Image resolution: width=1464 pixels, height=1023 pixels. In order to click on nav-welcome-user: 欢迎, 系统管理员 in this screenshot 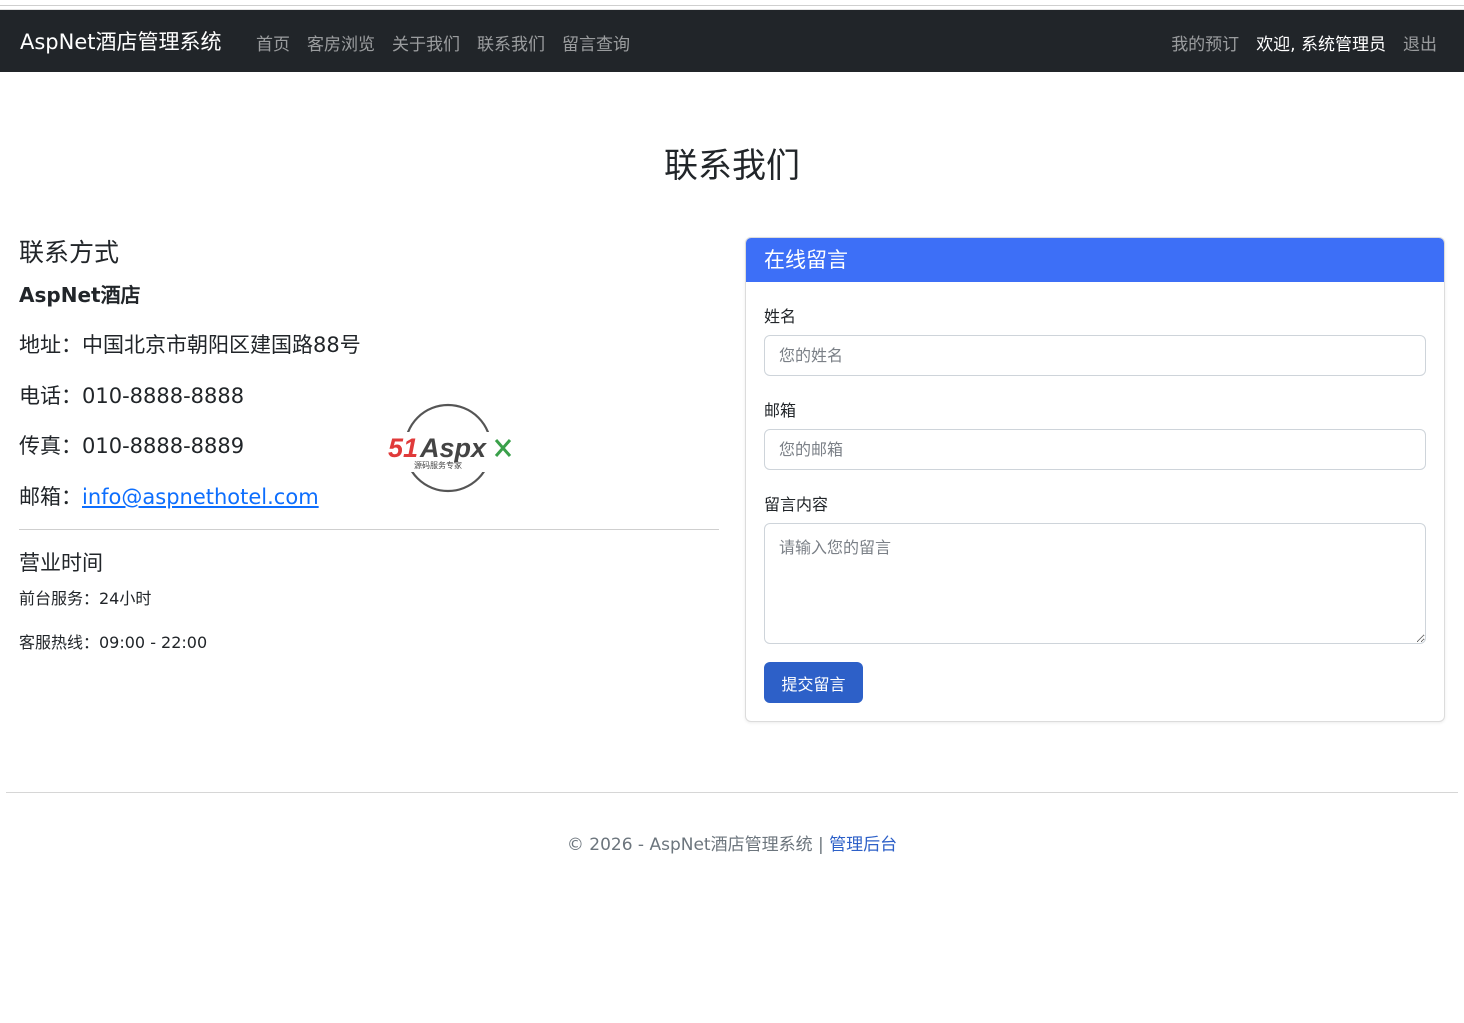, I will do `click(1321, 42)`.